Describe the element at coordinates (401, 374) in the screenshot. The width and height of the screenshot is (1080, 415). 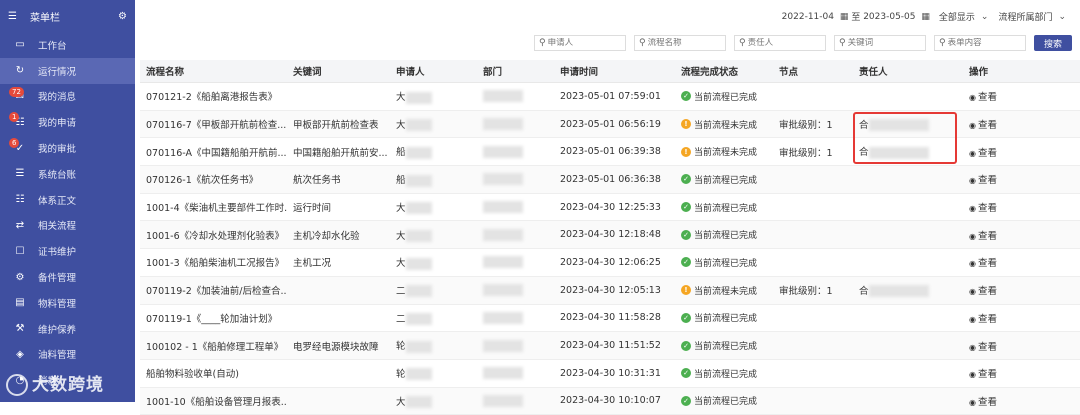
I see `applicant-name: 轮` at that location.